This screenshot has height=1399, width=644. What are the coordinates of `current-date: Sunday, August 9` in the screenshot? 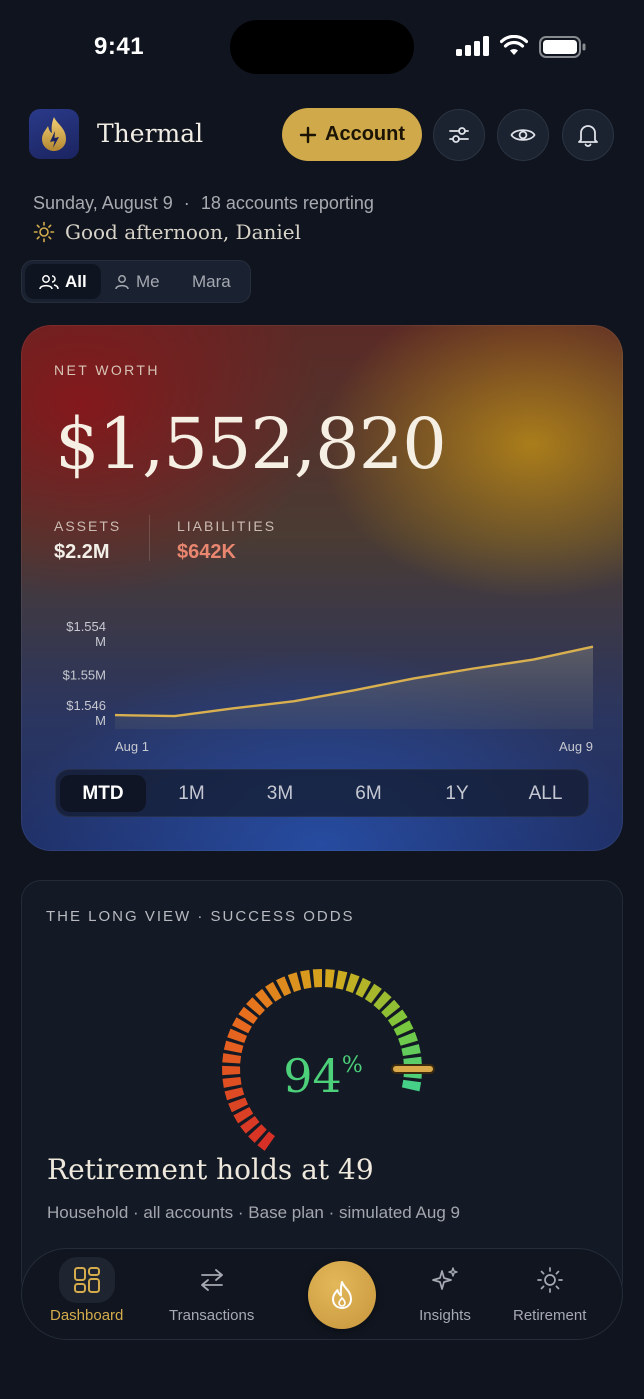 It's located at (103, 203).